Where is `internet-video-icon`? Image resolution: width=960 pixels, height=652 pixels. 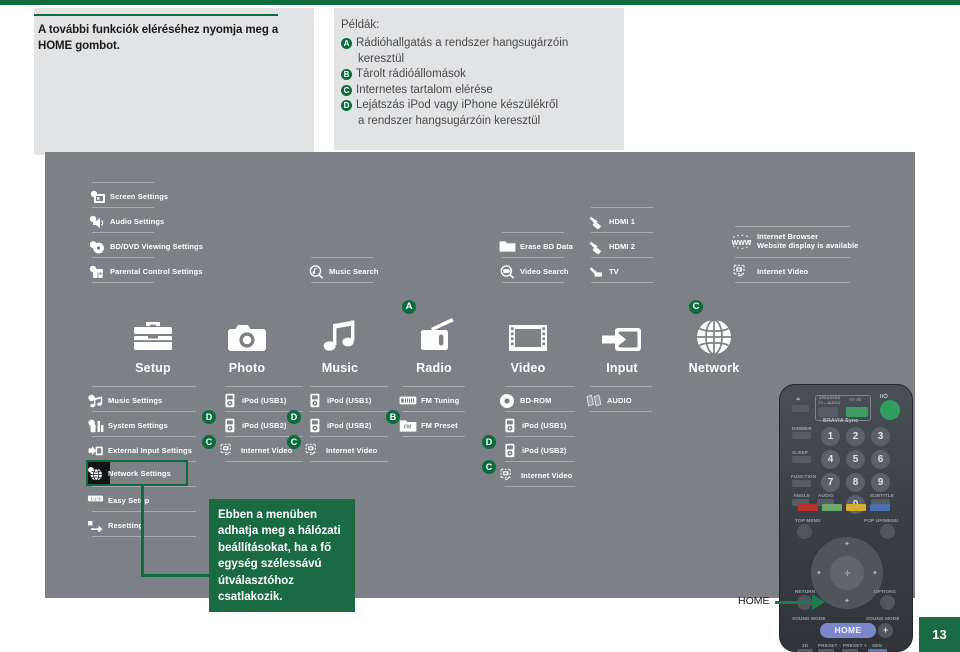 internet-video-icon is located at coordinates (742, 271).